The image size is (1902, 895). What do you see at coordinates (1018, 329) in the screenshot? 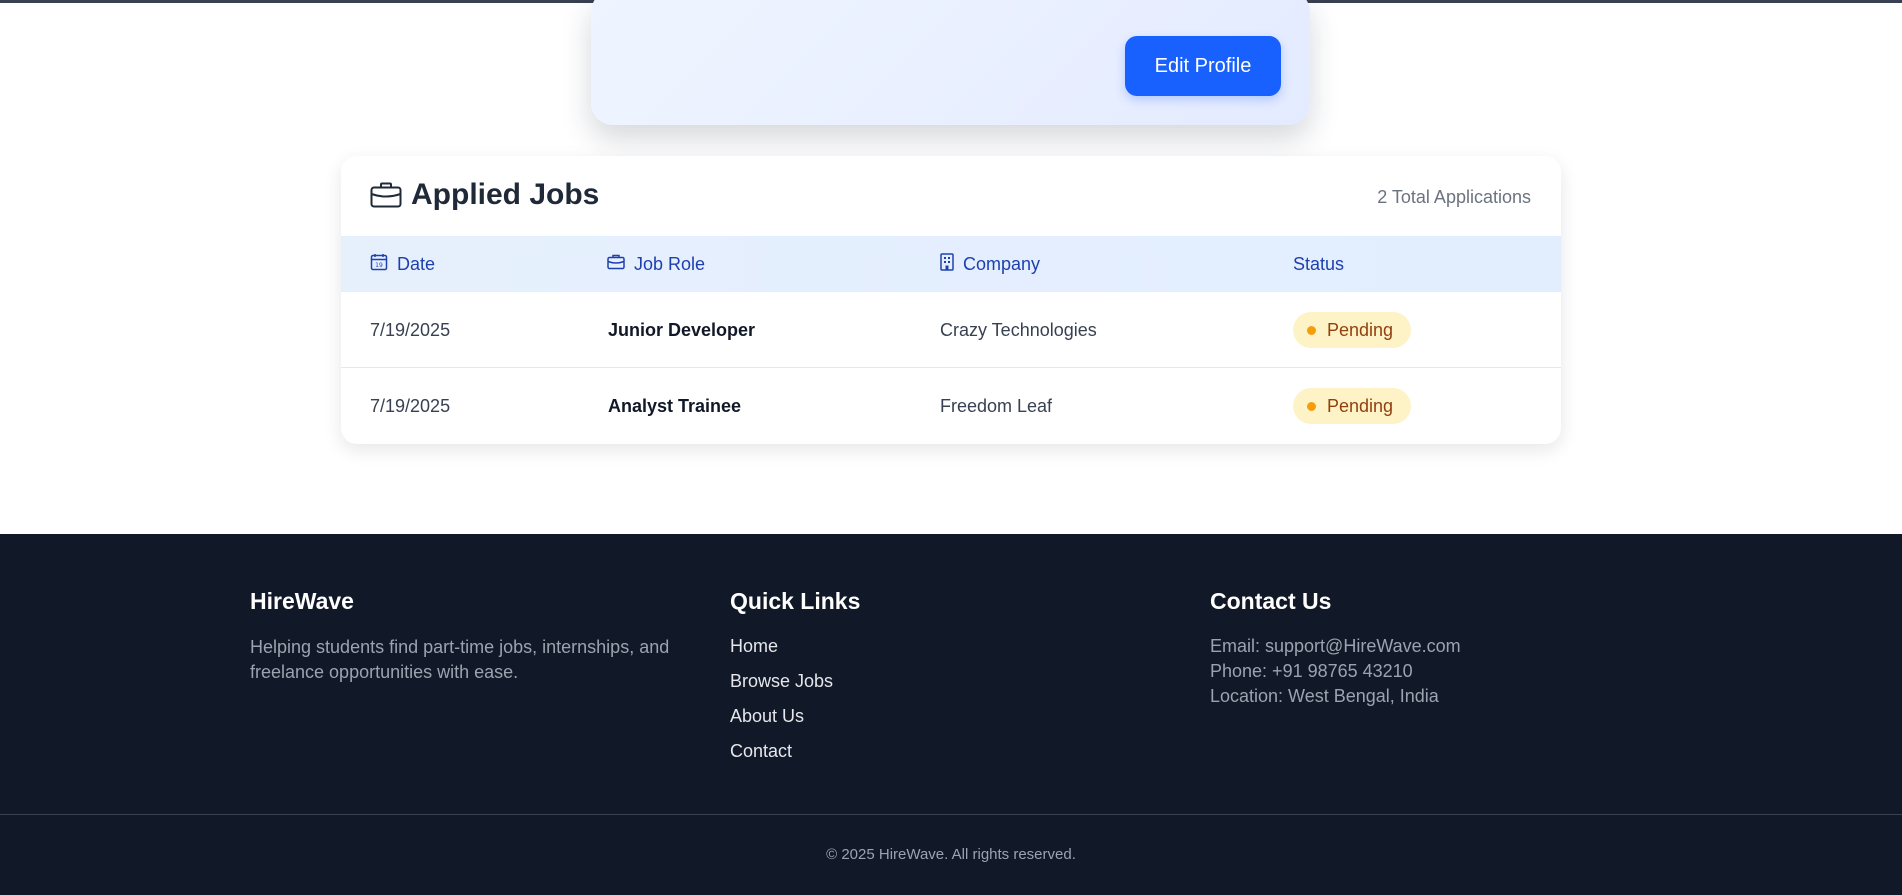
I see `cell-company: Crazy Technologies` at bounding box center [1018, 329].